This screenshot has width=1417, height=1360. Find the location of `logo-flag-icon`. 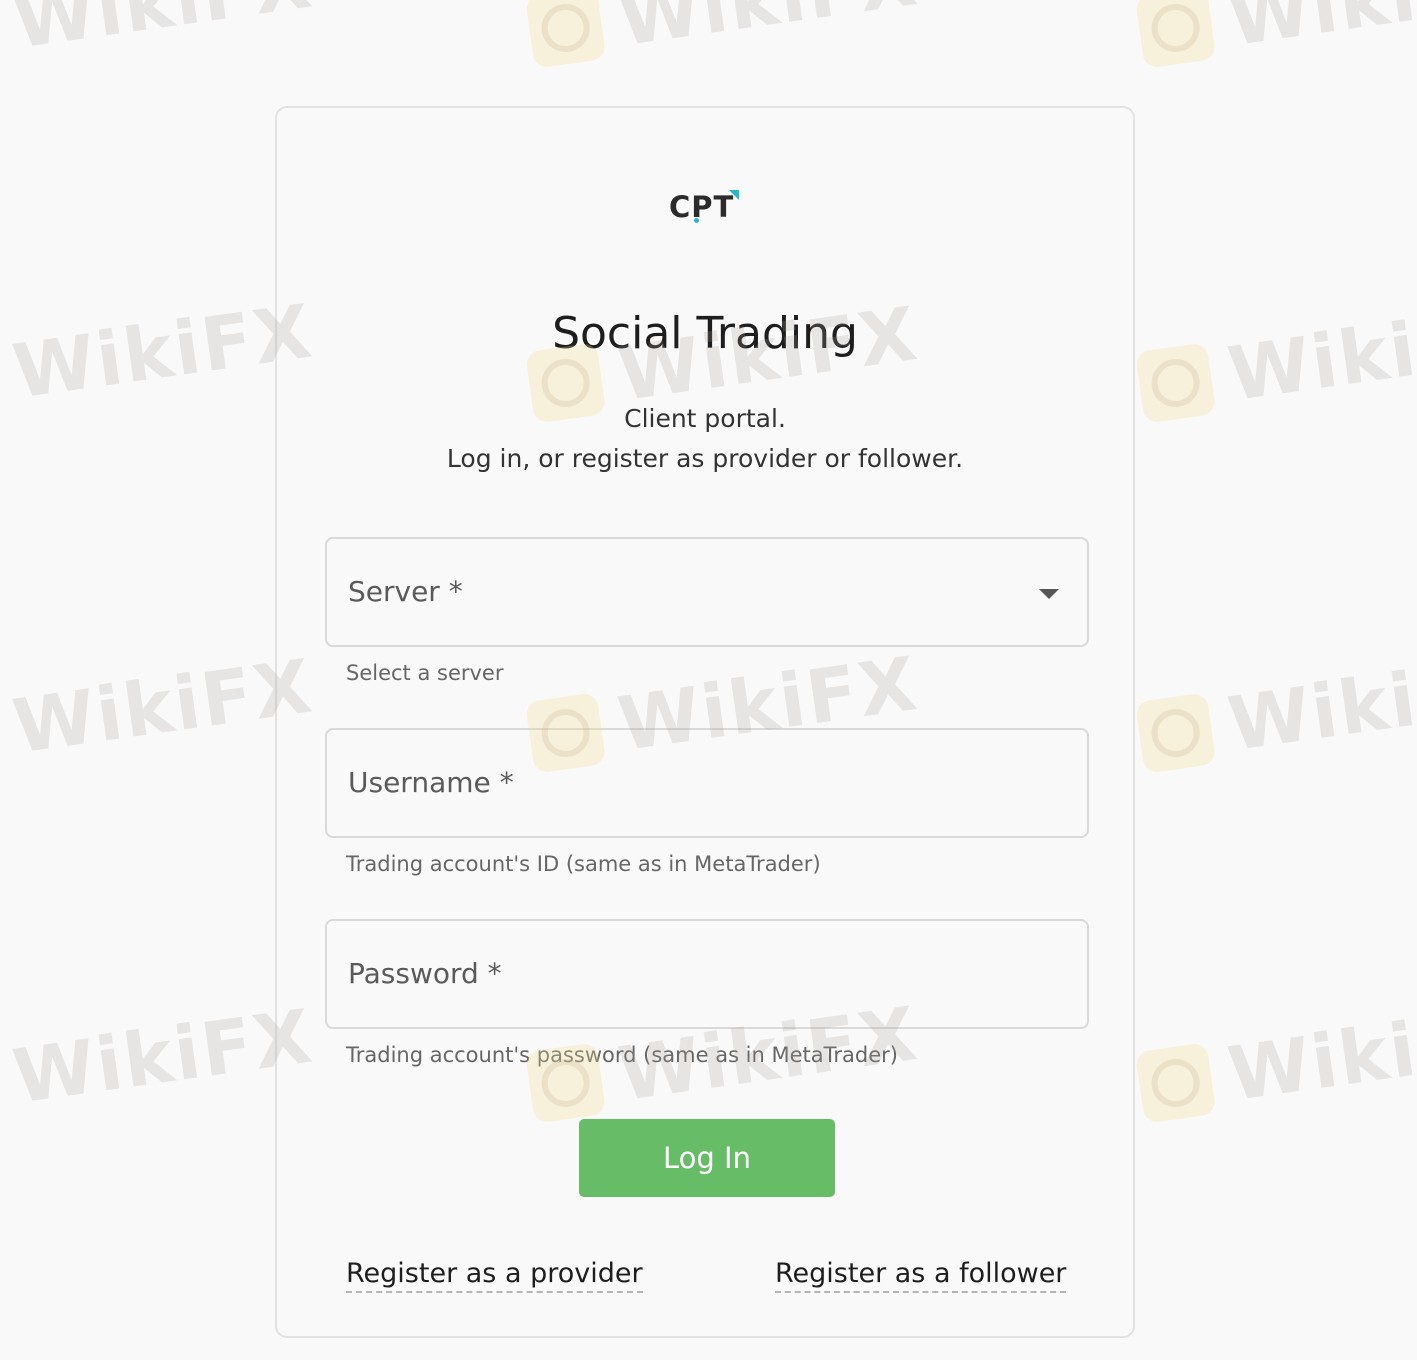

logo-flag-icon is located at coordinates (734, 195).